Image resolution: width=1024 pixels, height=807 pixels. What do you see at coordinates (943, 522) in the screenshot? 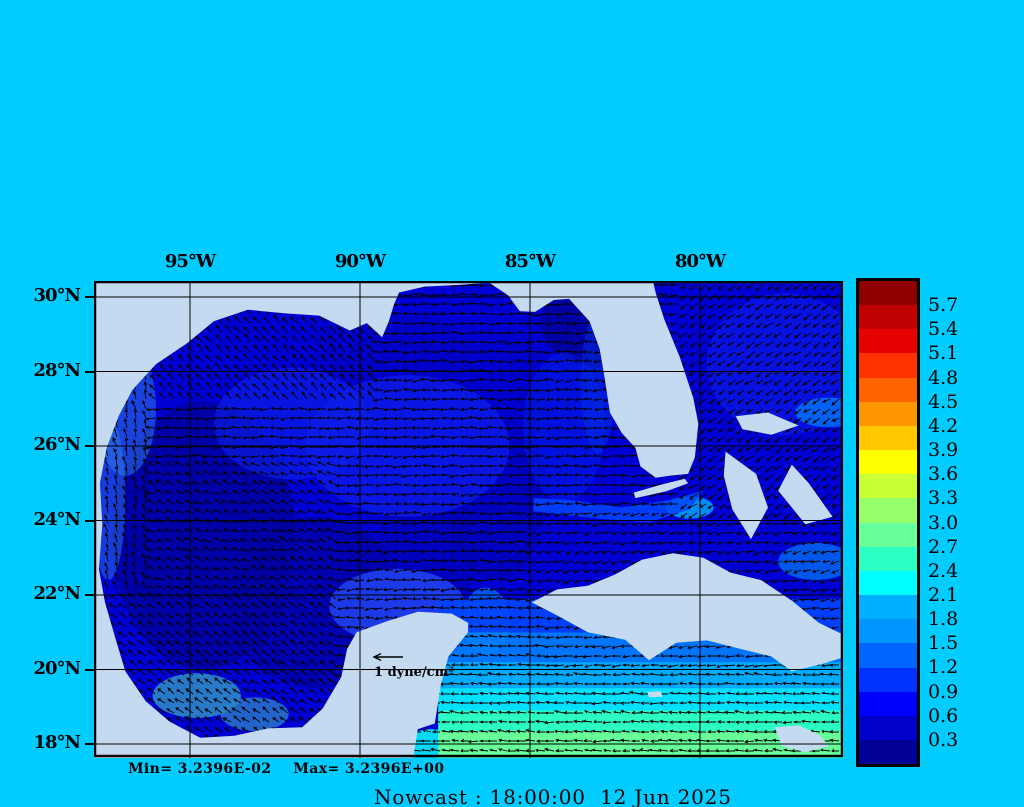
I see `colorbar-tick-label: 3.0` at bounding box center [943, 522].